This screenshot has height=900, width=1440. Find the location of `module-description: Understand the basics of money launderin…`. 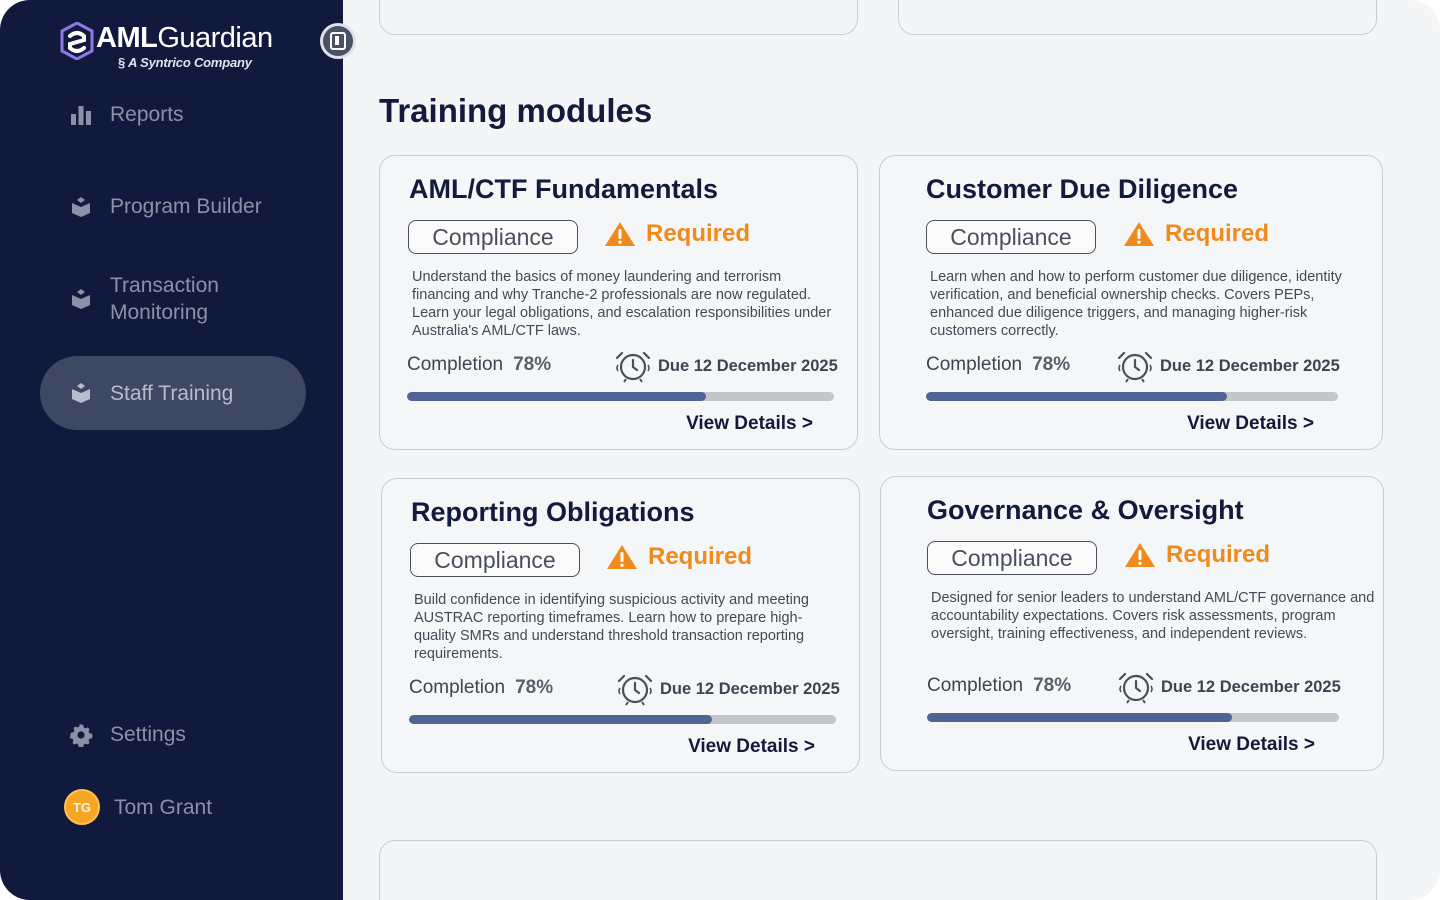

module-description: Understand the basics of money launderin… is located at coordinates (622, 304).